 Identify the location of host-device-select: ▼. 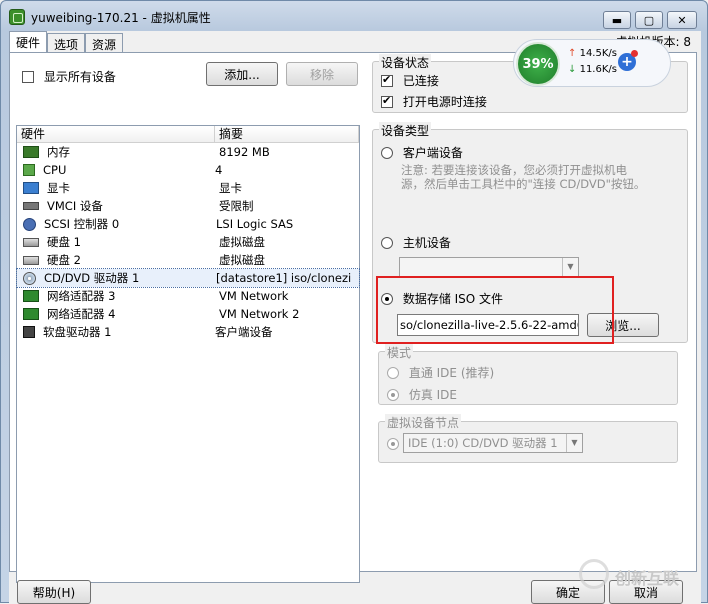
(489, 267).